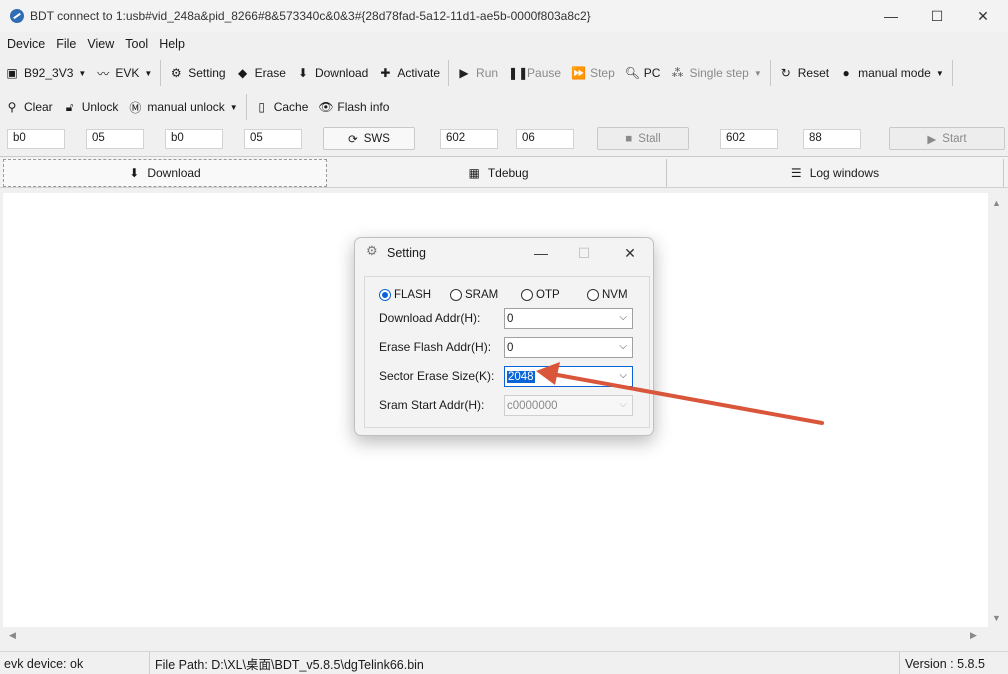 This screenshot has height=674, width=1008. I want to click on annotation-arrow, so click(680, 393).